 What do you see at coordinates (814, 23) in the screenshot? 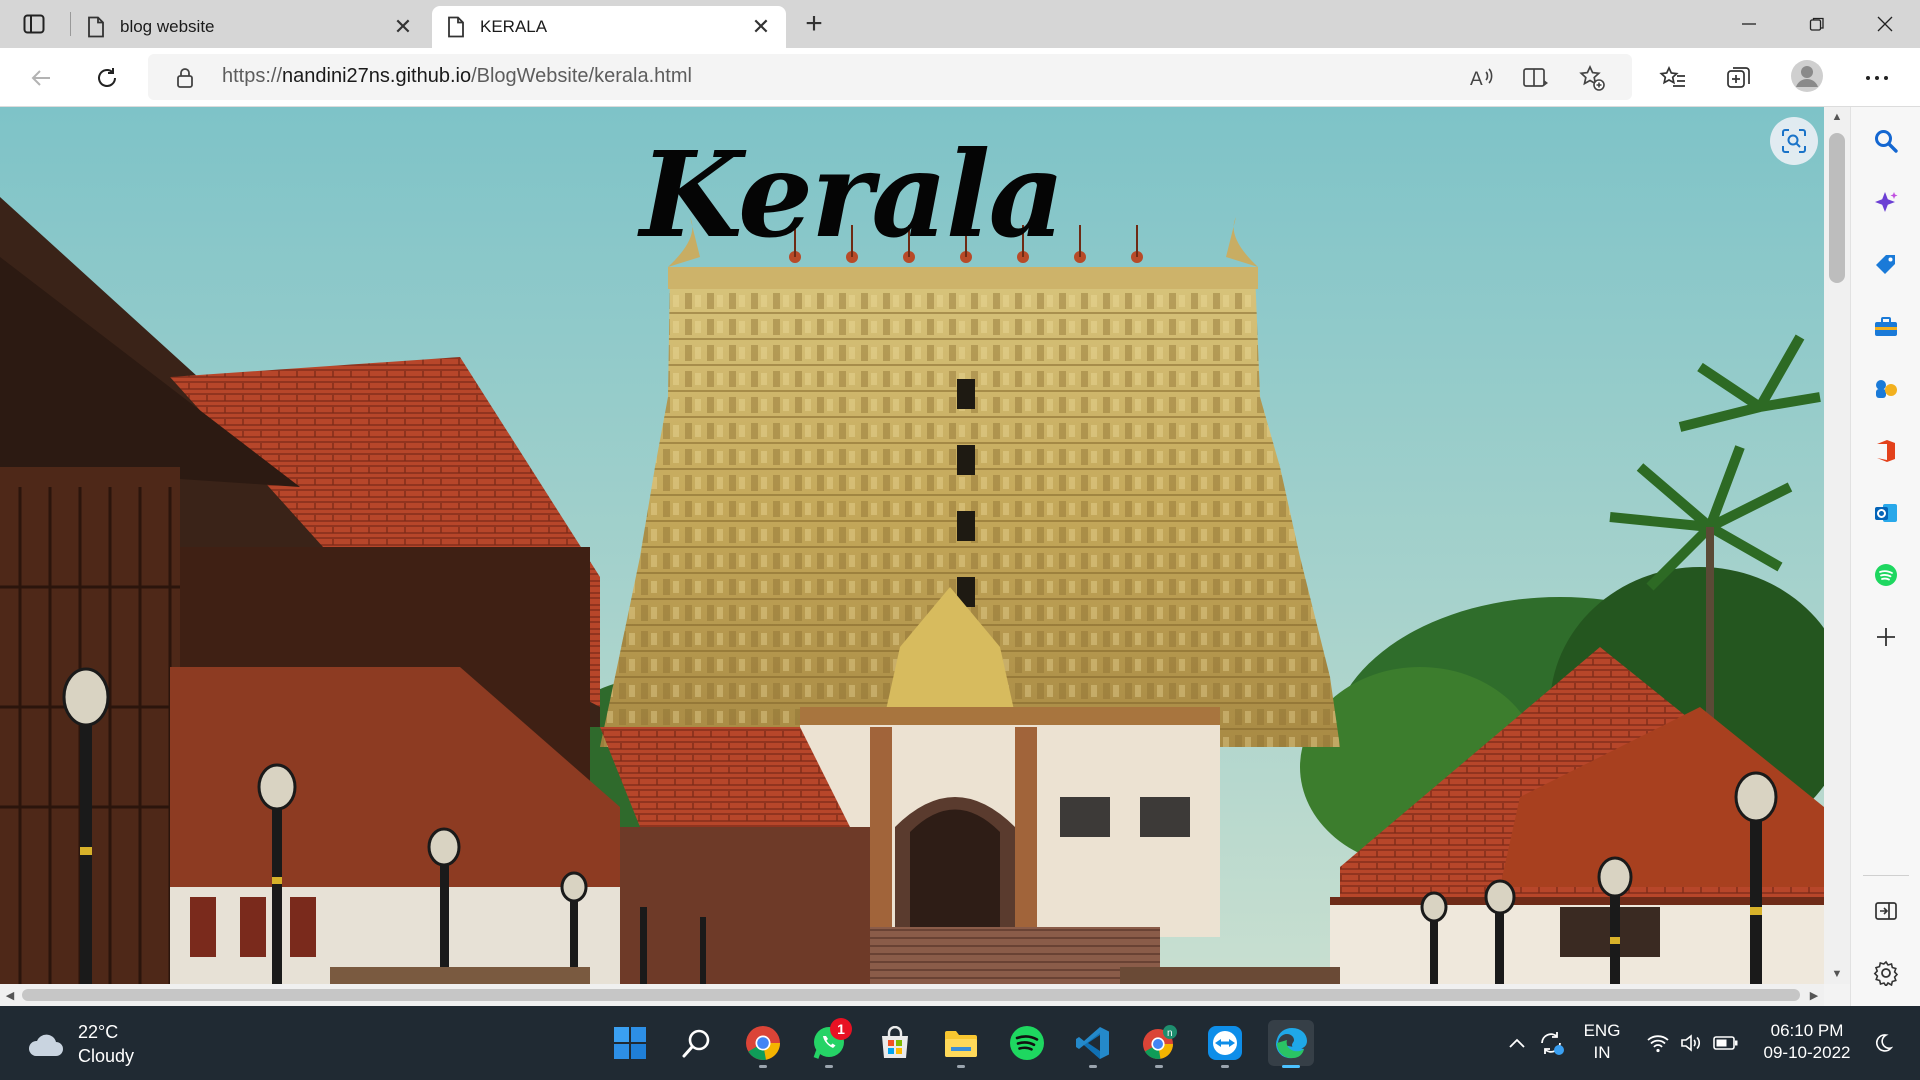
I see `new-tab-button: +` at bounding box center [814, 23].